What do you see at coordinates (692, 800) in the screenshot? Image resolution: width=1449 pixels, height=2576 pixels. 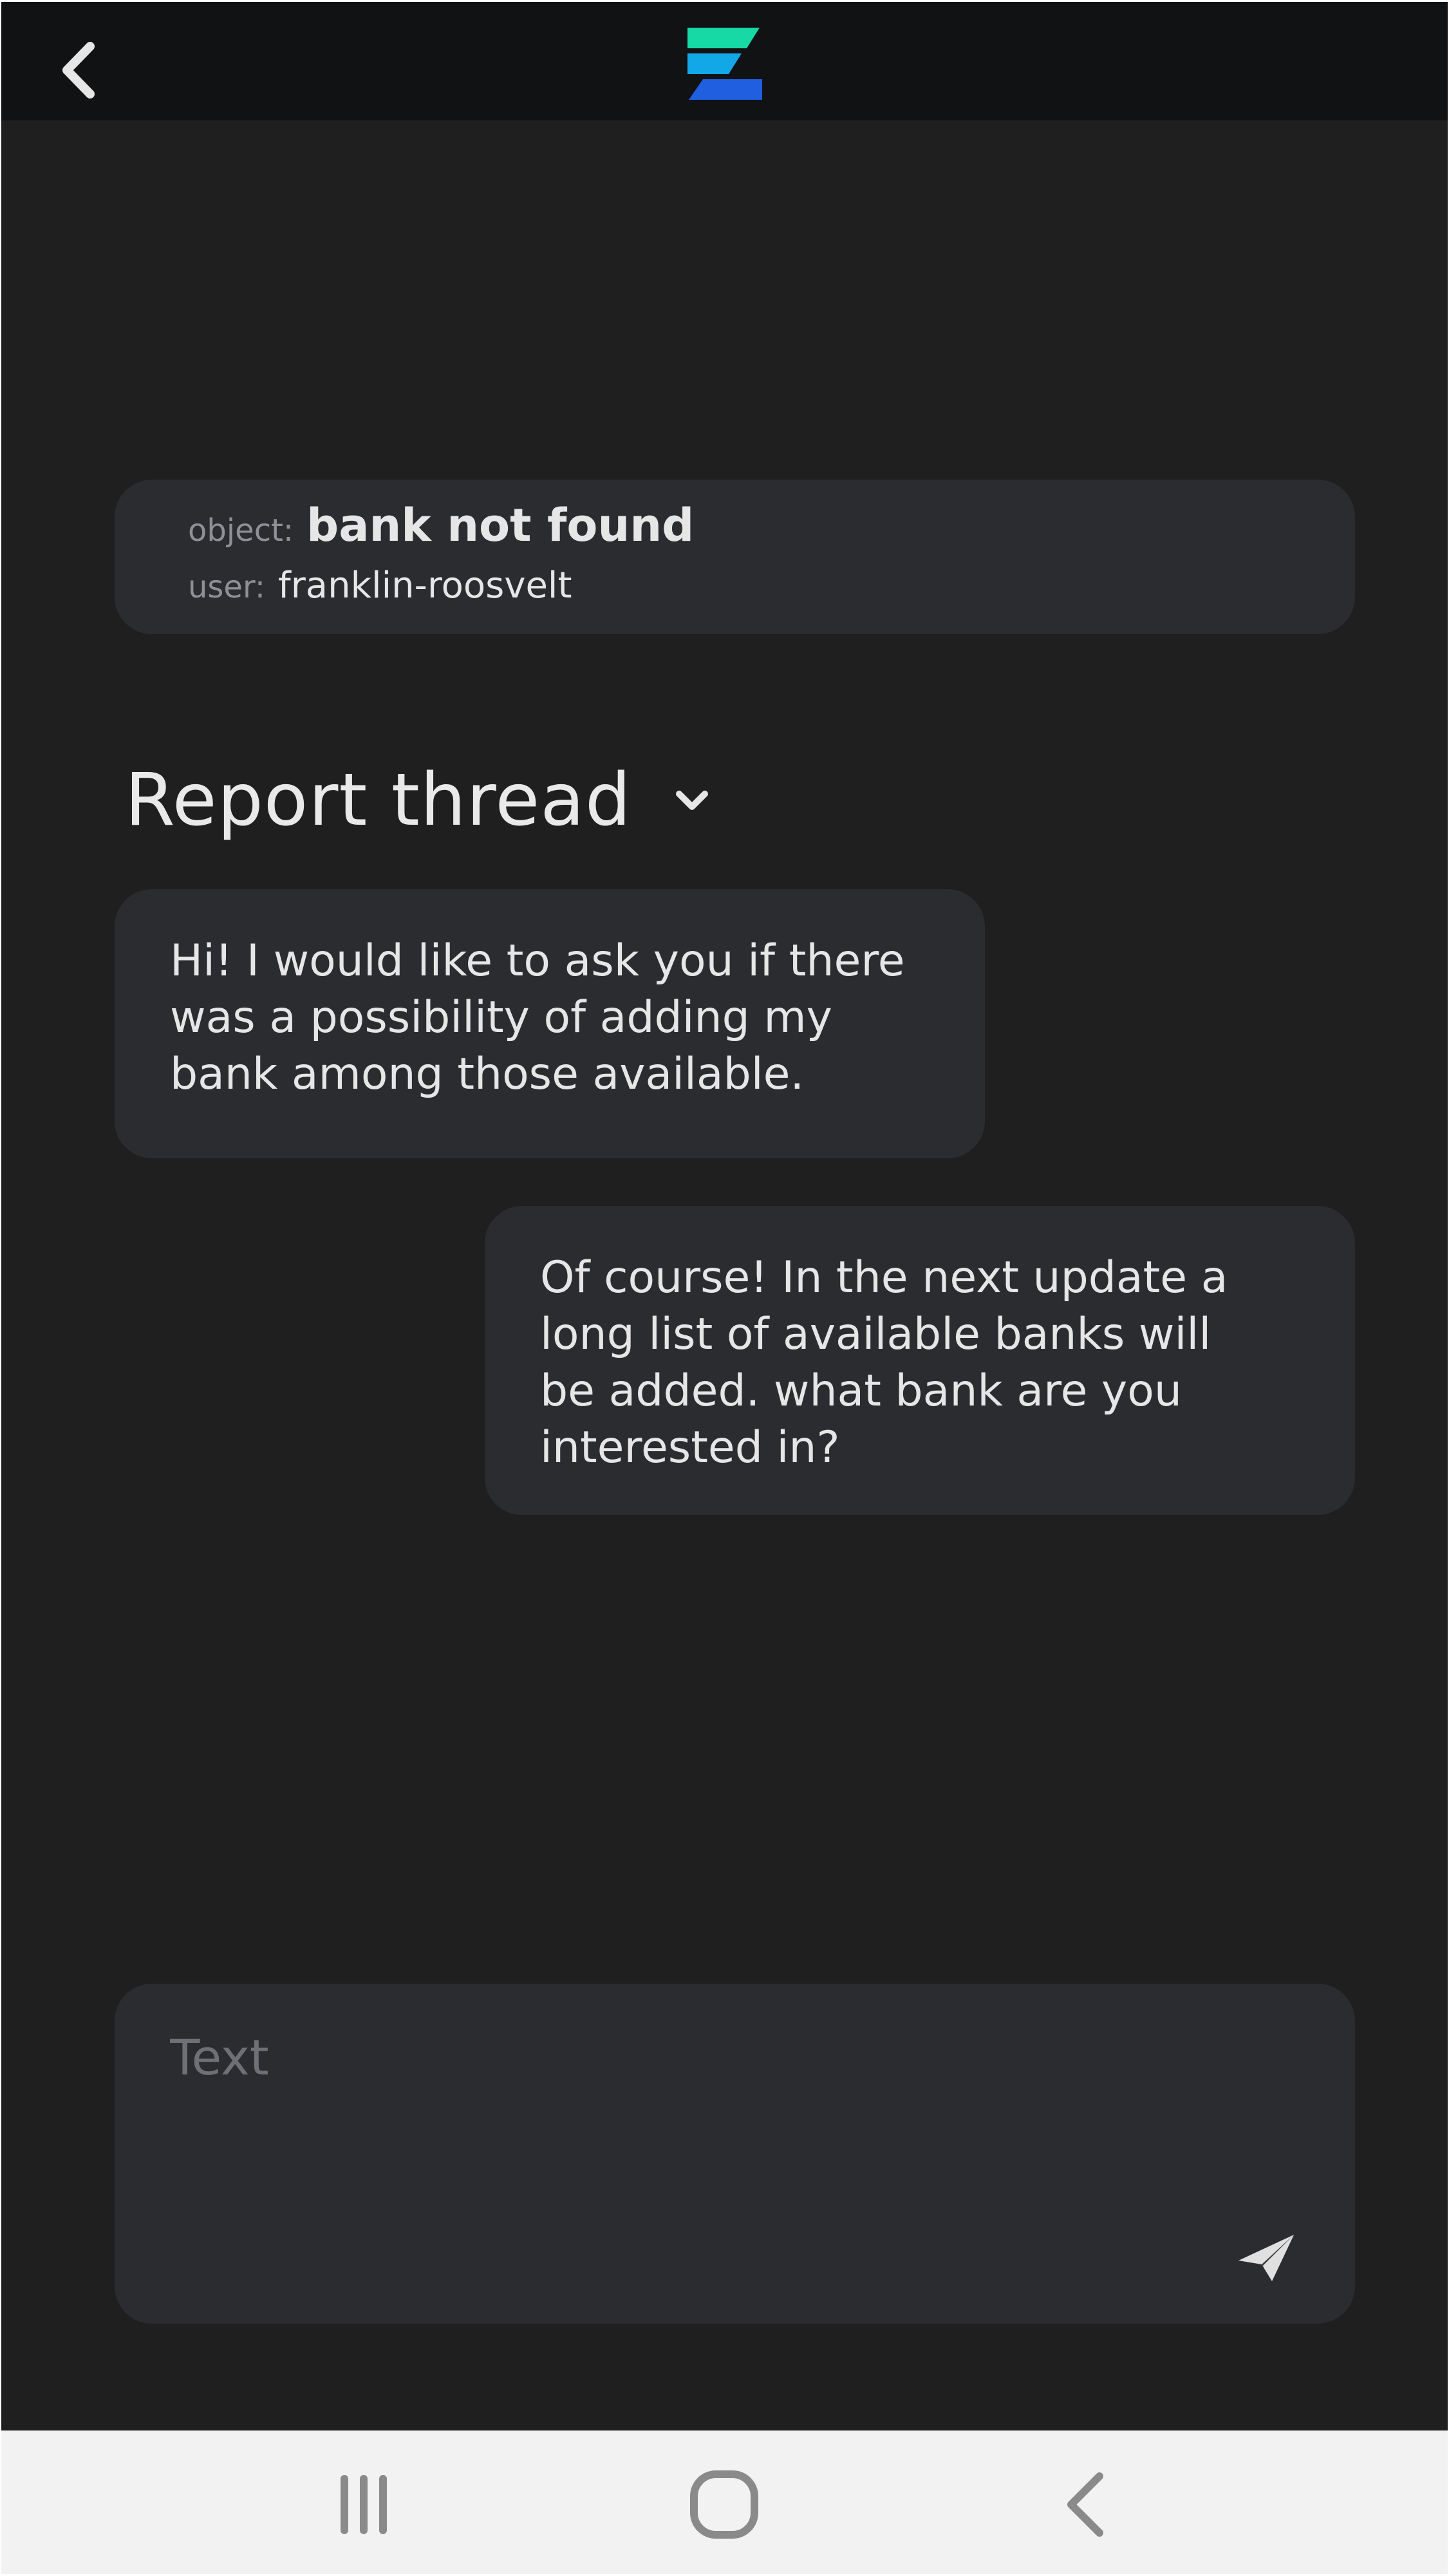 I see `chevron-down-icon` at bounding box center [692, 800].